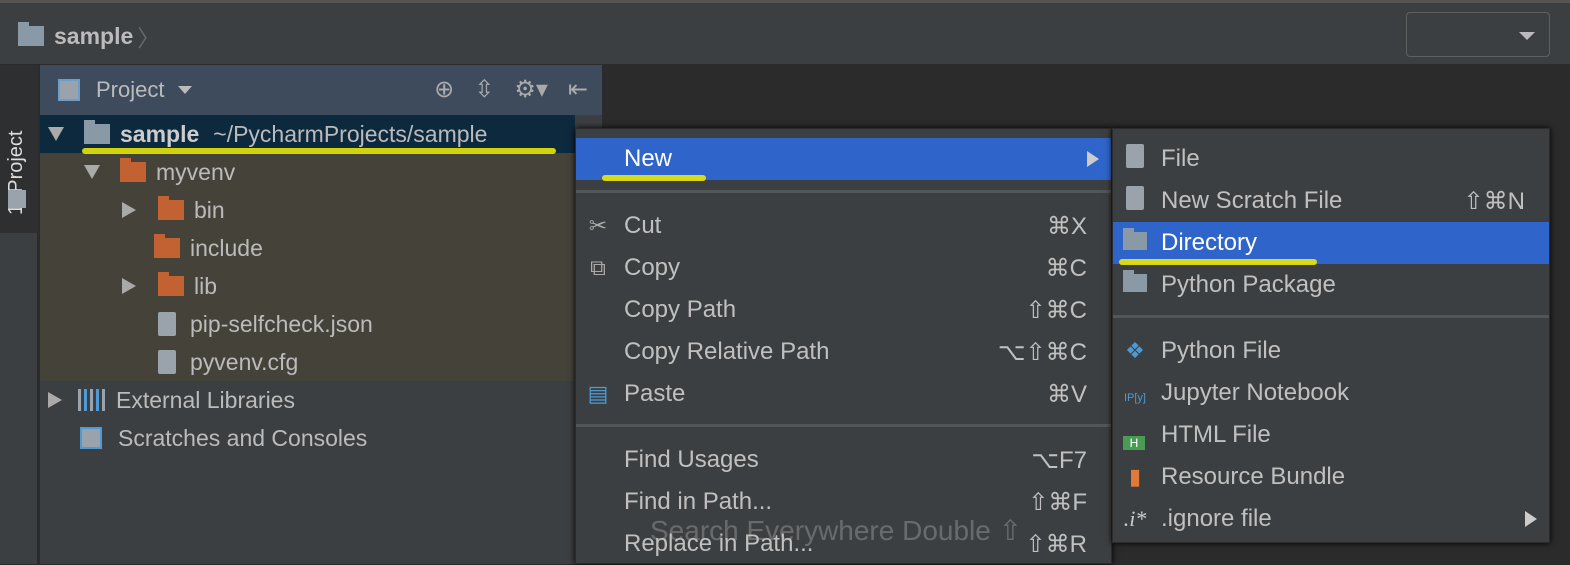 Image resolution: width=1570 pixels, height=565 pixels. What do you see at coordinates (1494, 201) in the screenshot?
I see `menu-item-shortcut: ⇧⌘N` at bounding box center [1494, 201].